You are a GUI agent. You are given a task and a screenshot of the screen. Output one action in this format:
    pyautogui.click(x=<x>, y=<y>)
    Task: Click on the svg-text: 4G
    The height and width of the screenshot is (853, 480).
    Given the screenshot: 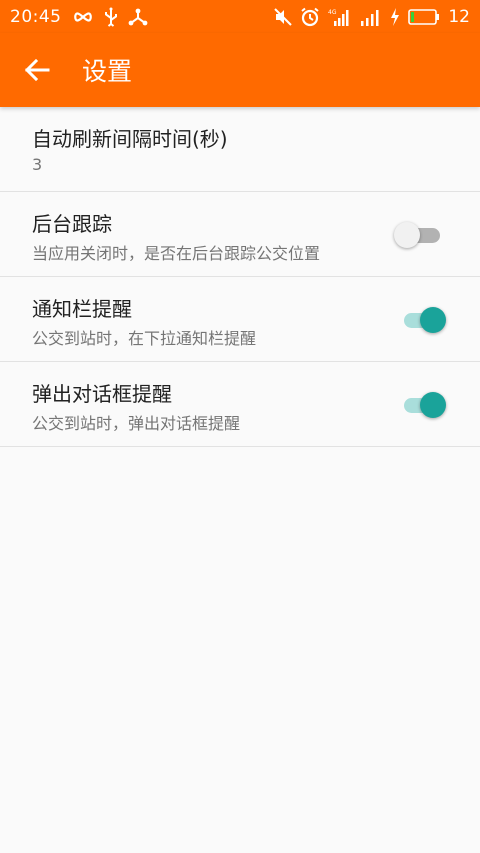 What is the action you would take?
    pyautogui.click(x=332, y=12)
    